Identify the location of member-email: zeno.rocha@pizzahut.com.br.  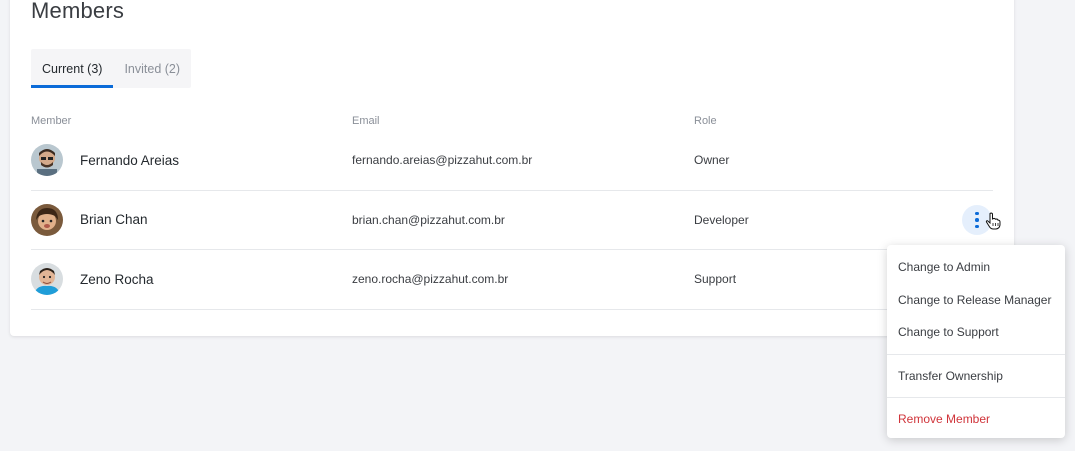
(430, 279).